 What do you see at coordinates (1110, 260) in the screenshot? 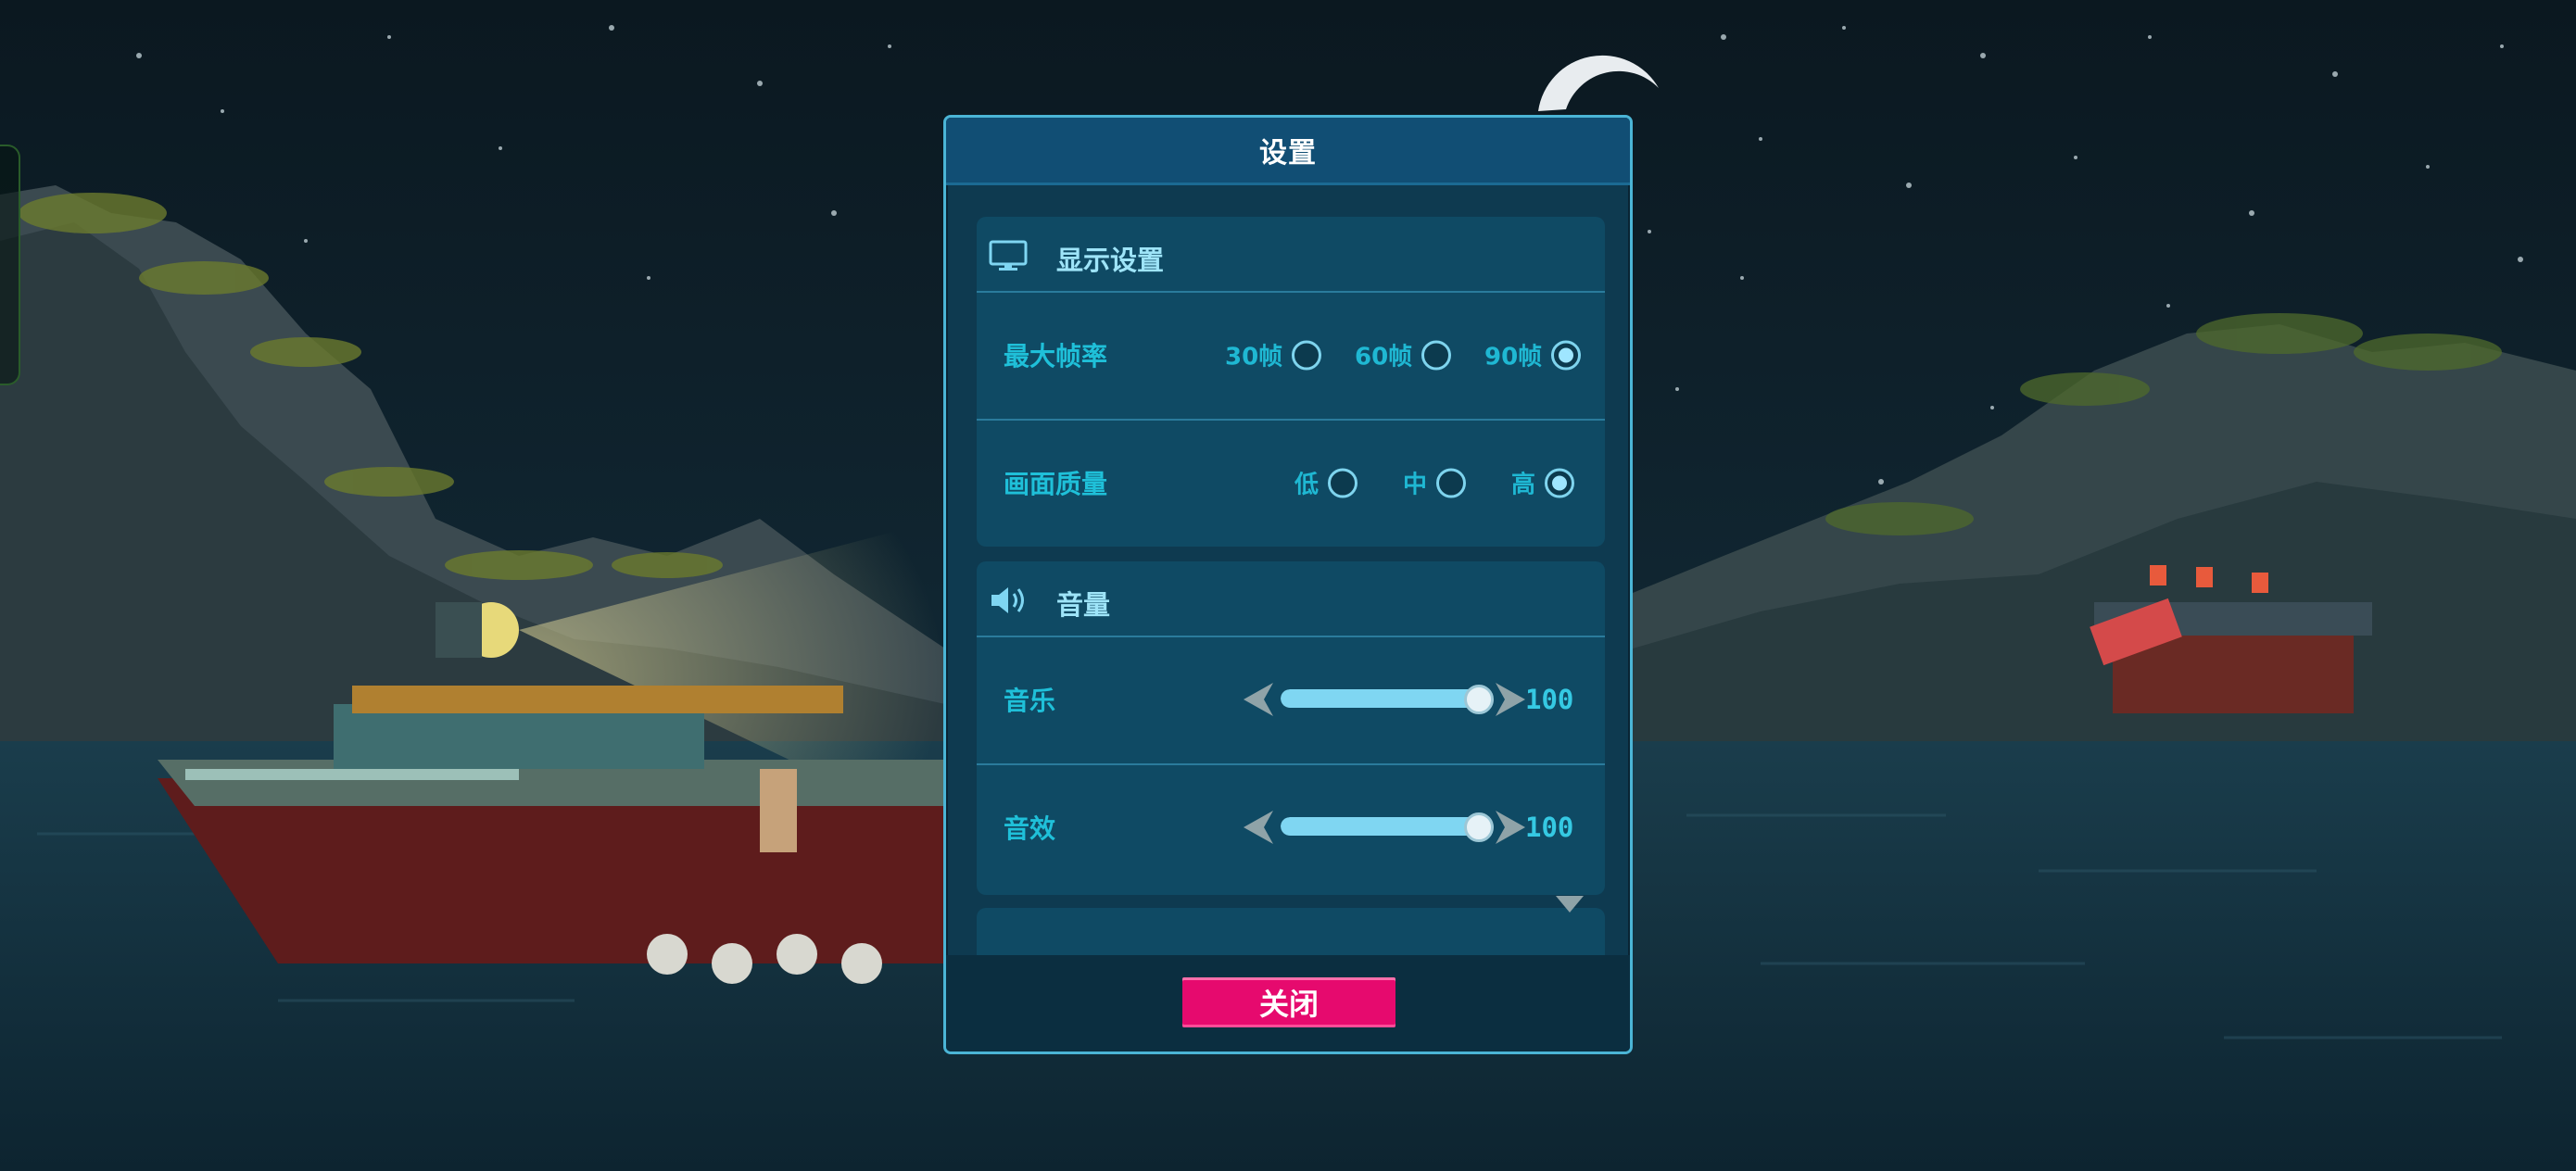
I see `display-settings-title: 显示设置` at bounding box center [1110, 260].